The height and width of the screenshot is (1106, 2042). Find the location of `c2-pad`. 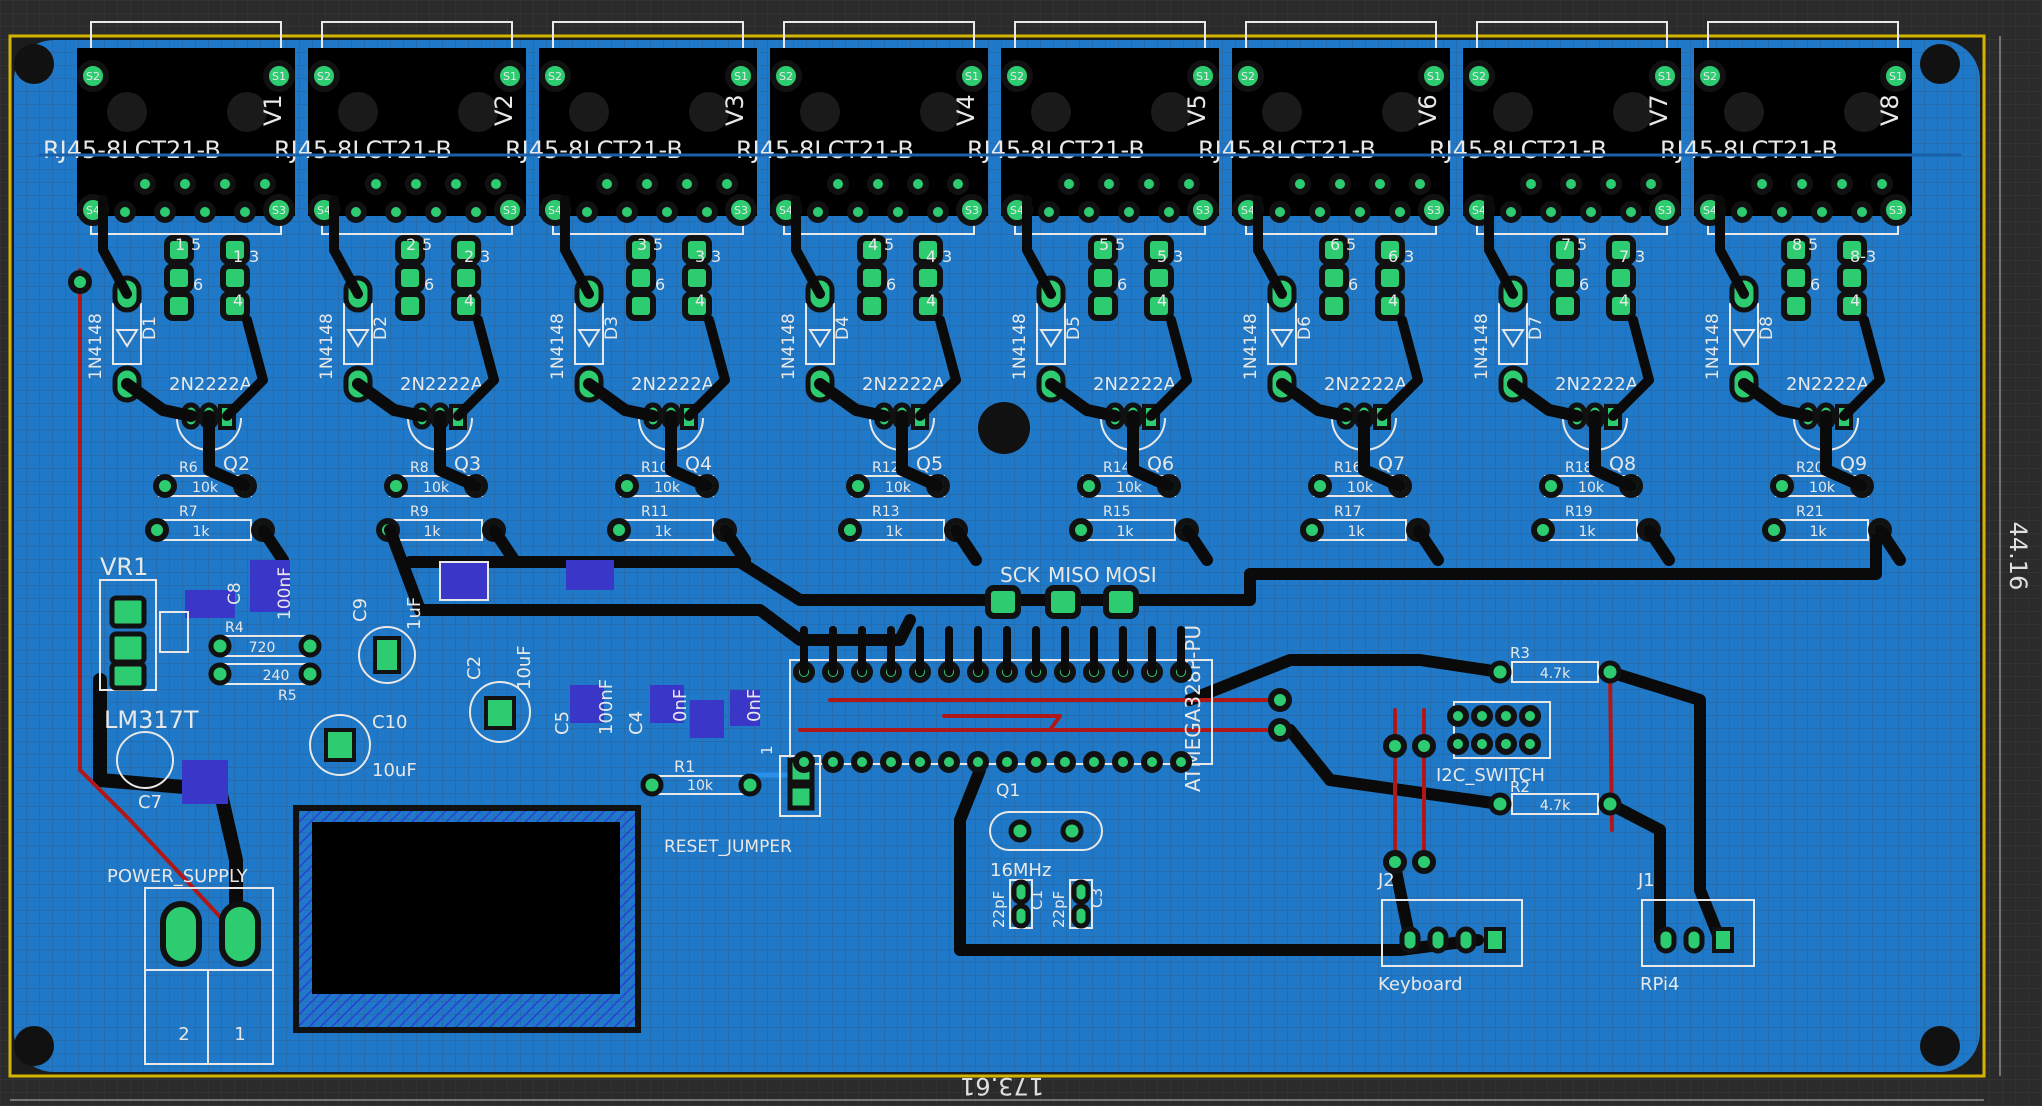

c2-pad is located at coordinates (500, 713).